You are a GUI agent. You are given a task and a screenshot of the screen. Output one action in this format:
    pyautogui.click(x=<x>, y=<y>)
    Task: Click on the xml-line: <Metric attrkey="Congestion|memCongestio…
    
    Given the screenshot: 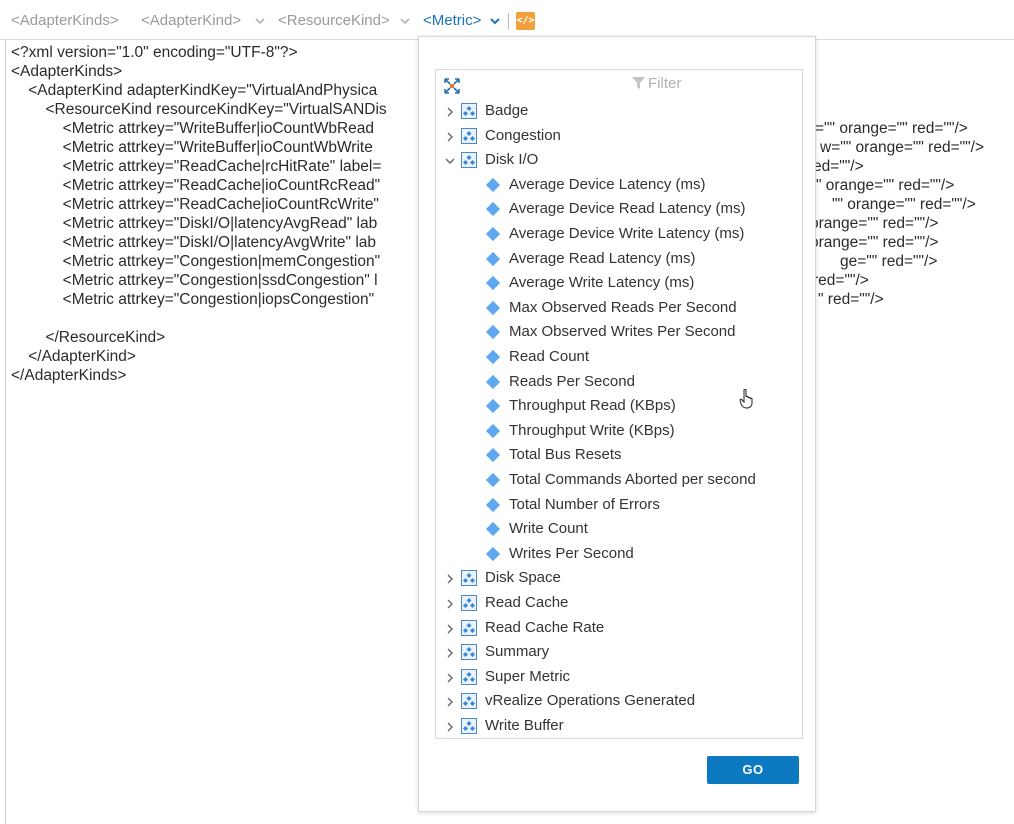 What is the action you would take?
    pyautogui.click(x=196, y=261)
    